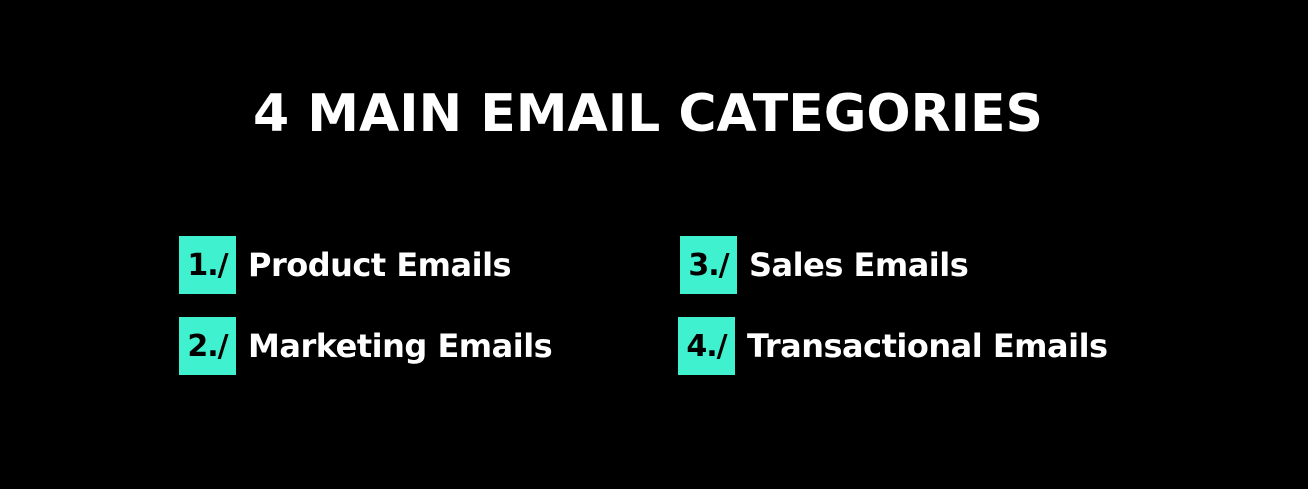 Image resolution: width=1308 pixels, height=489 pixels. What do you see at coordinates (708, 265) in the screenshot?
I see `category-number-badge: 3./` at bounding box center [708, 265].